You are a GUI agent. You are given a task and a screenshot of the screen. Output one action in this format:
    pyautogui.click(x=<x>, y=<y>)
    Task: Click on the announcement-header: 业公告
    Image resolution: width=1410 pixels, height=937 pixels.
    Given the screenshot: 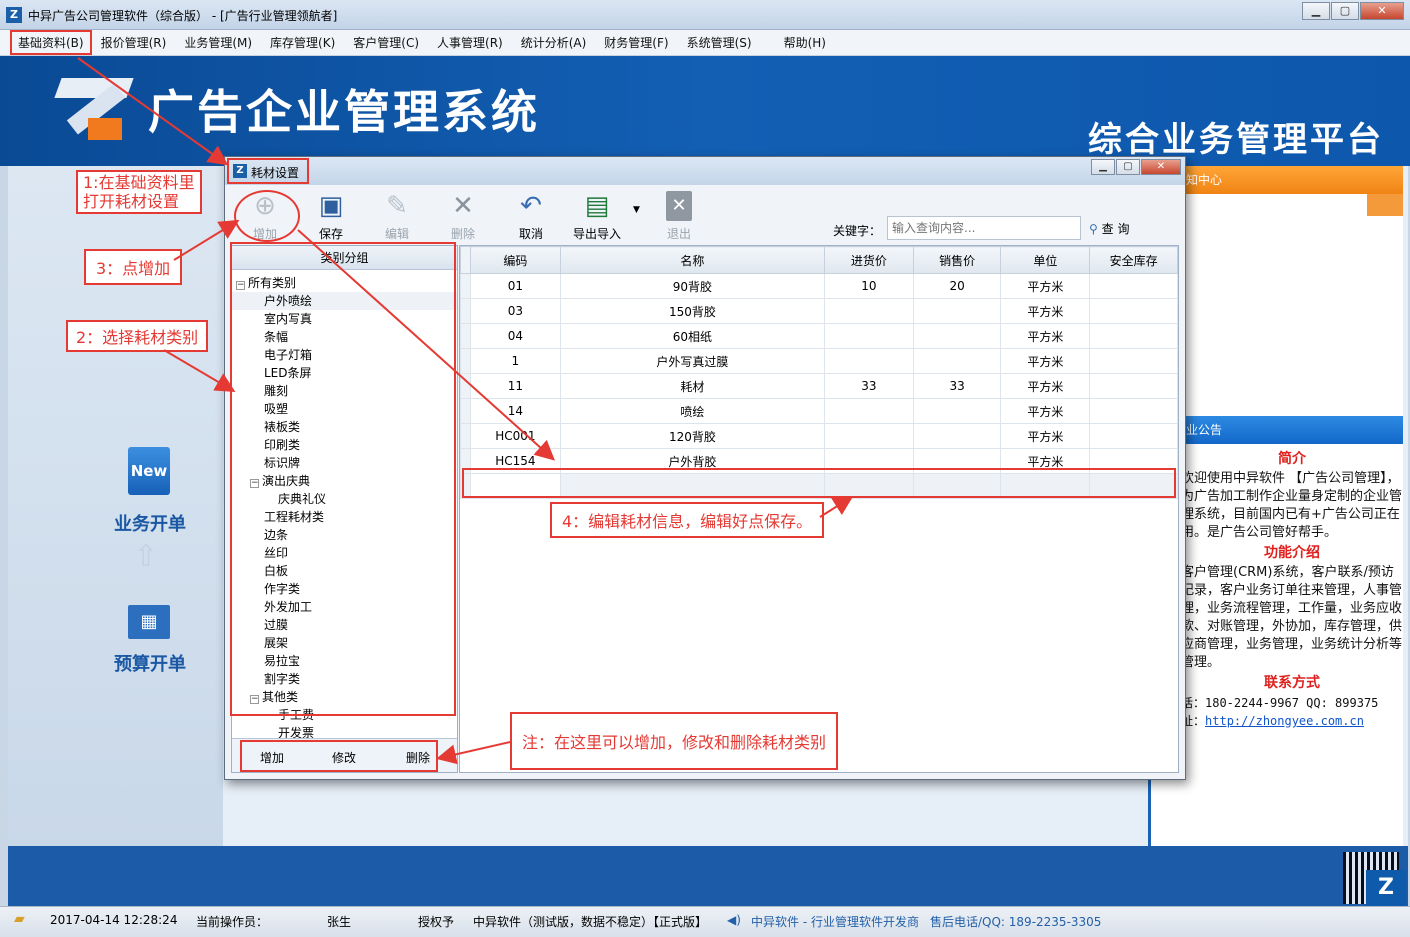 What is the action you would take?
    pyautogui.click(x=1277, y=430)
    